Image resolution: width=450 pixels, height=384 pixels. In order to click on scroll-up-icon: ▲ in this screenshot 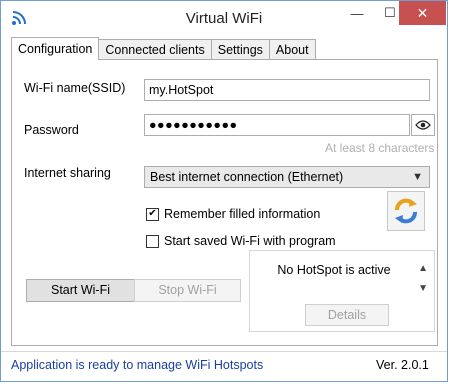, I will do `click(423, 268)`.